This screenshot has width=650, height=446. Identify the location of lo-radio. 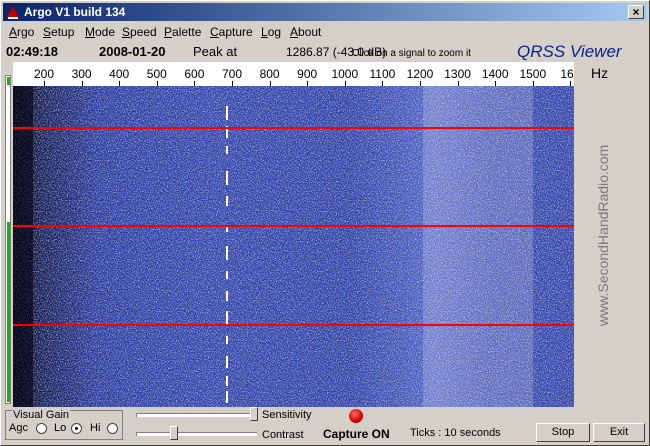
(76, 428).